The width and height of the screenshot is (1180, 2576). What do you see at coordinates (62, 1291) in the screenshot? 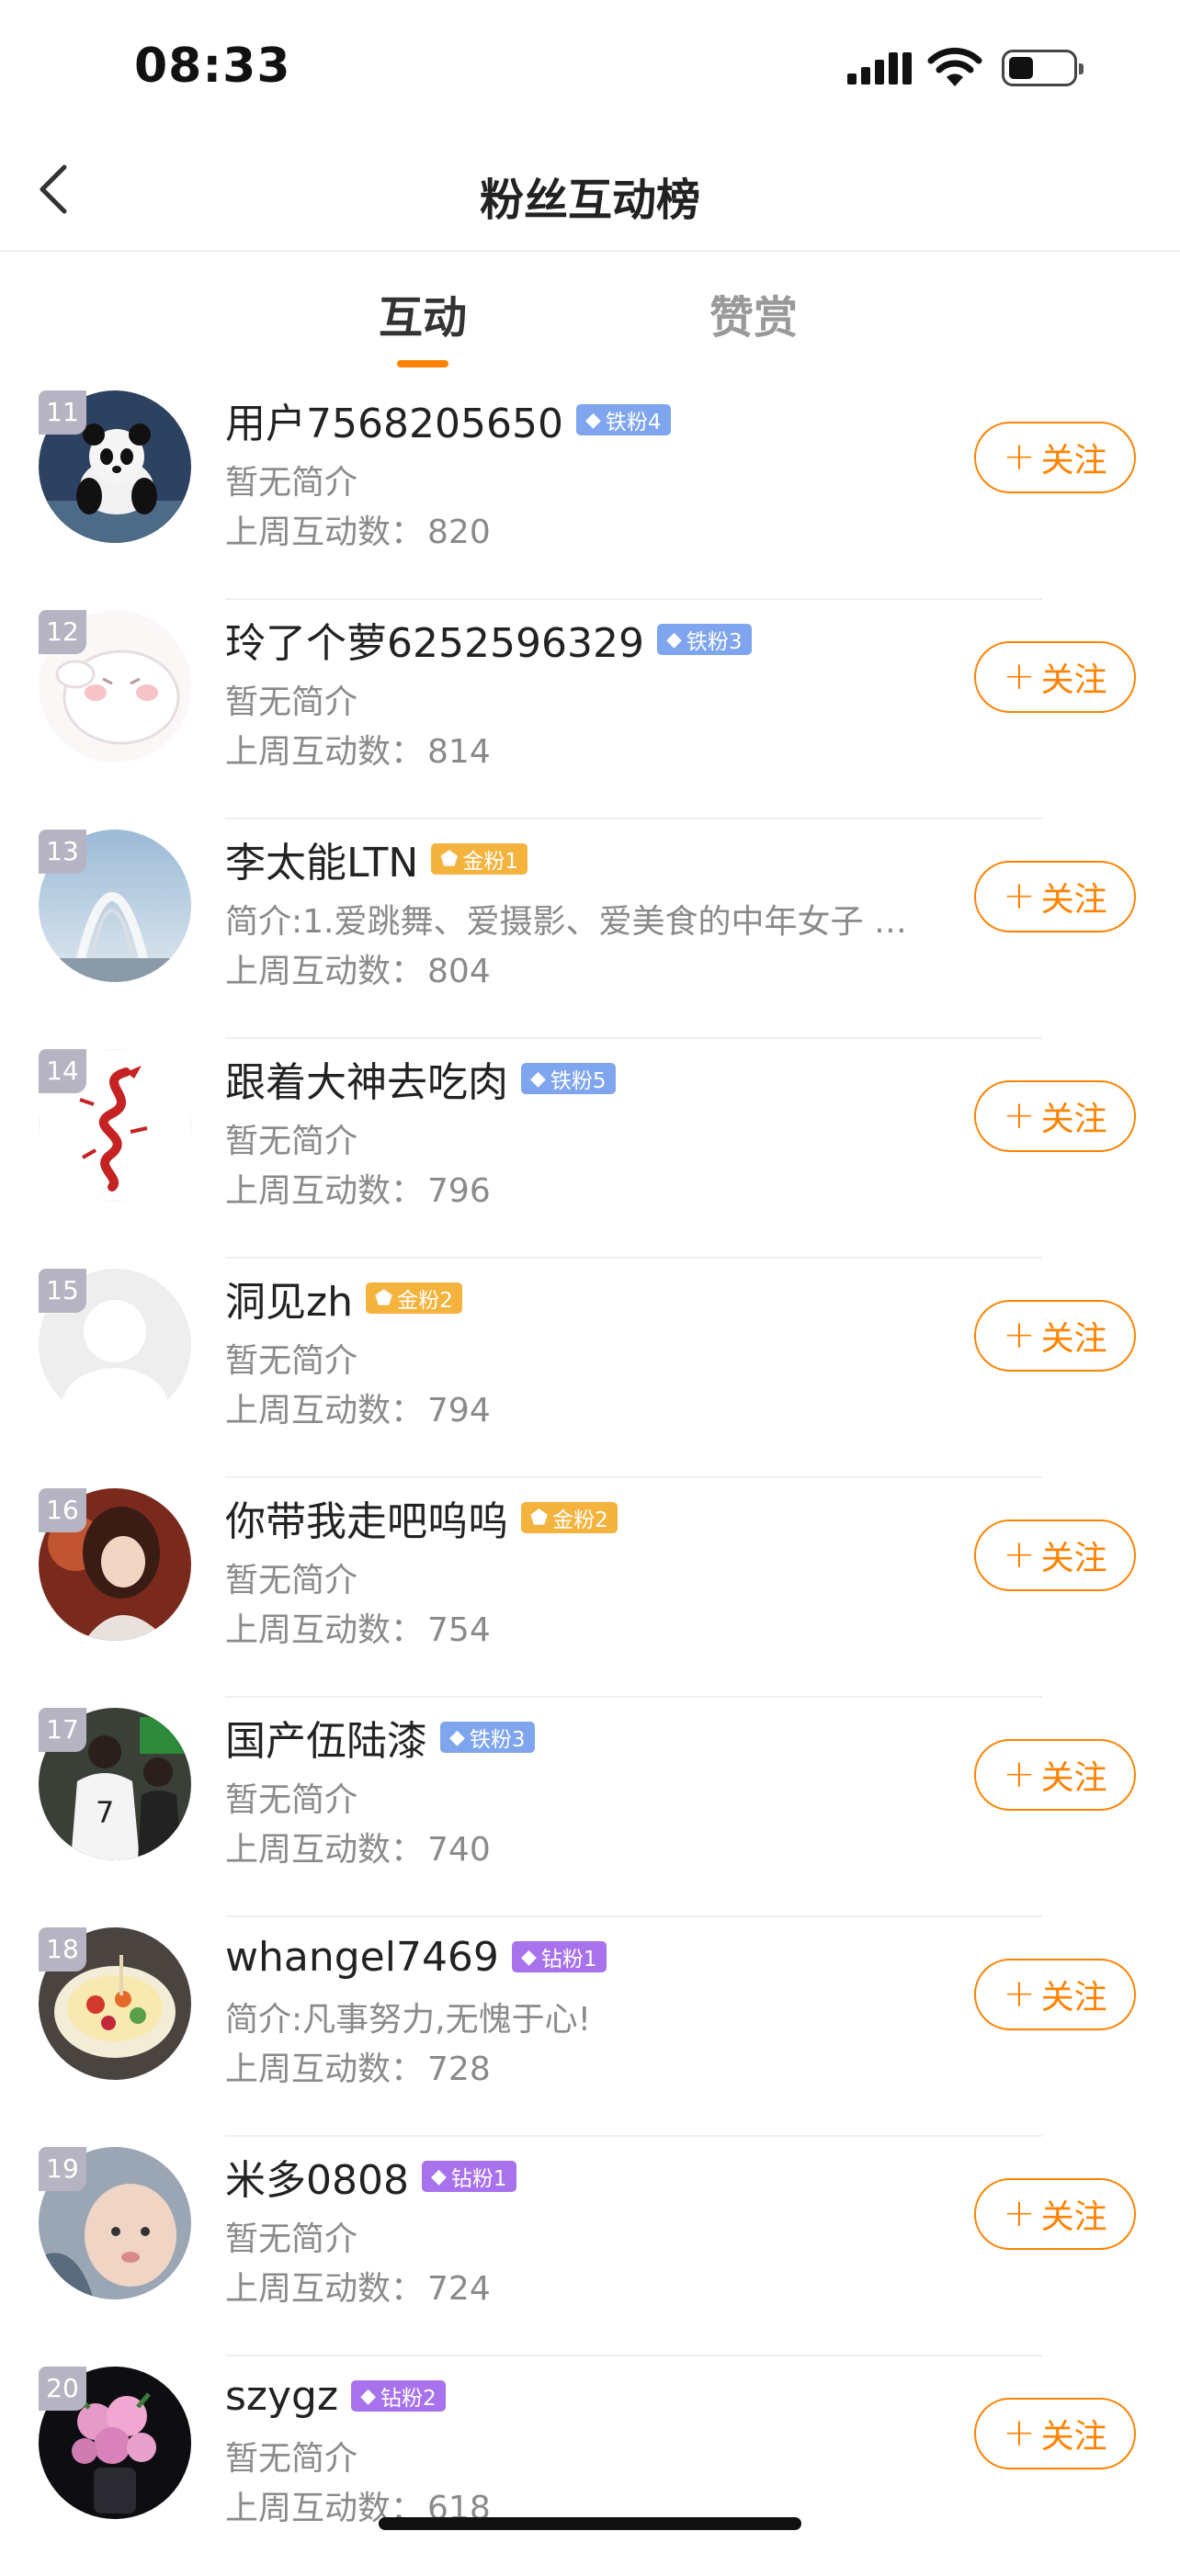
I see `rank-badge: 15` at bounding box center [62, 1291].